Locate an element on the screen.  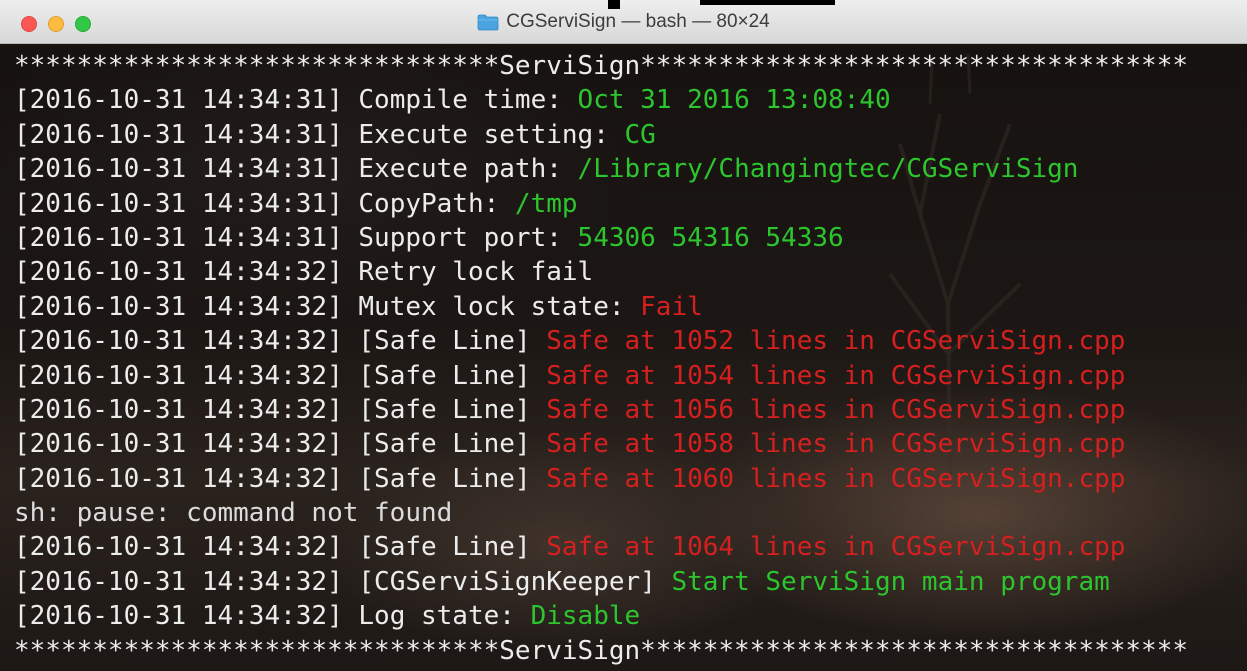
log-label: Execute path: is located at coordinates (460, 169).